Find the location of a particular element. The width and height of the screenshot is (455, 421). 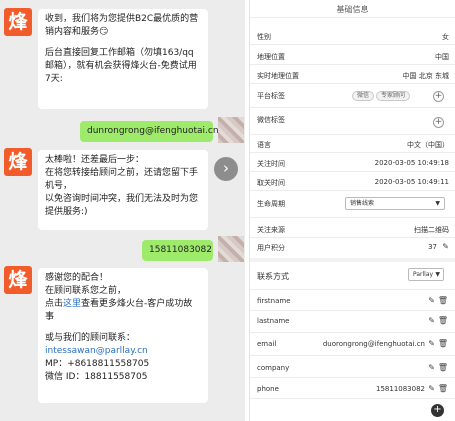

wechat-tags-row: 微信标签 + is located at coordinates (353, 121).